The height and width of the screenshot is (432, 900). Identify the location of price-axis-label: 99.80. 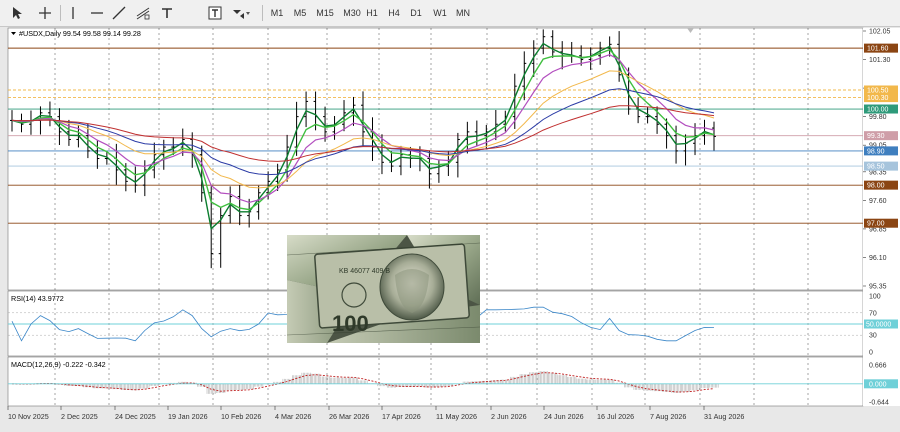
(878, 117).